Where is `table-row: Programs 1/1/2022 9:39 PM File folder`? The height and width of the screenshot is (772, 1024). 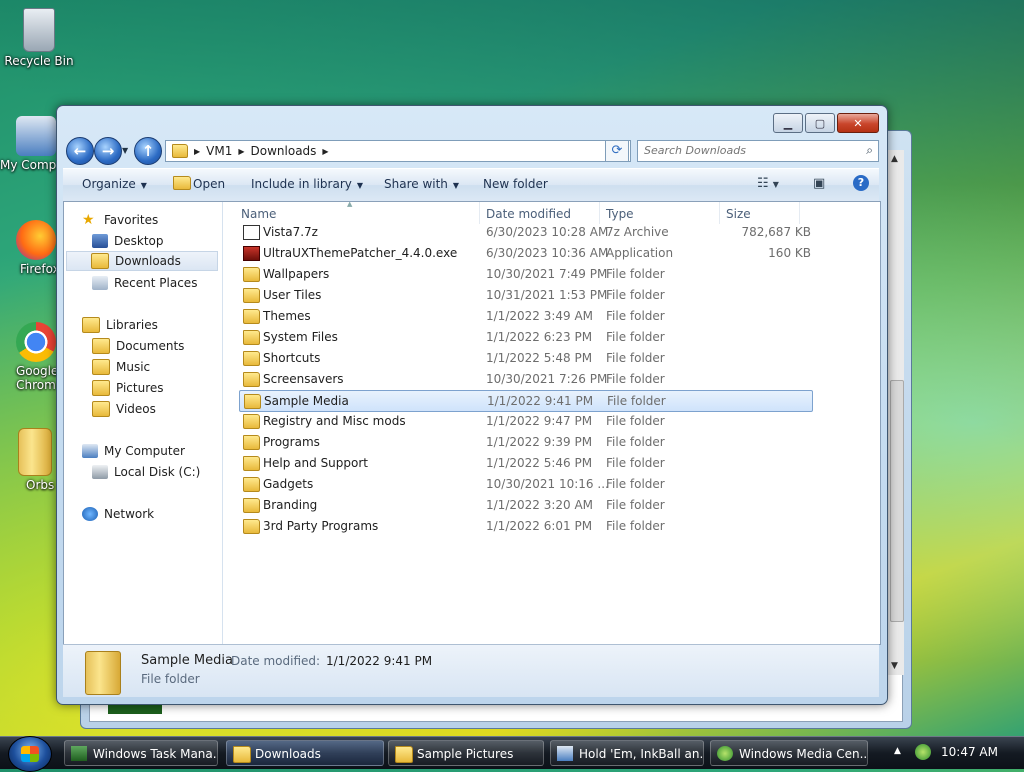 table-row: Programs 1/1/2022 9:39 PM File folder is located at coordinates (525, 442).